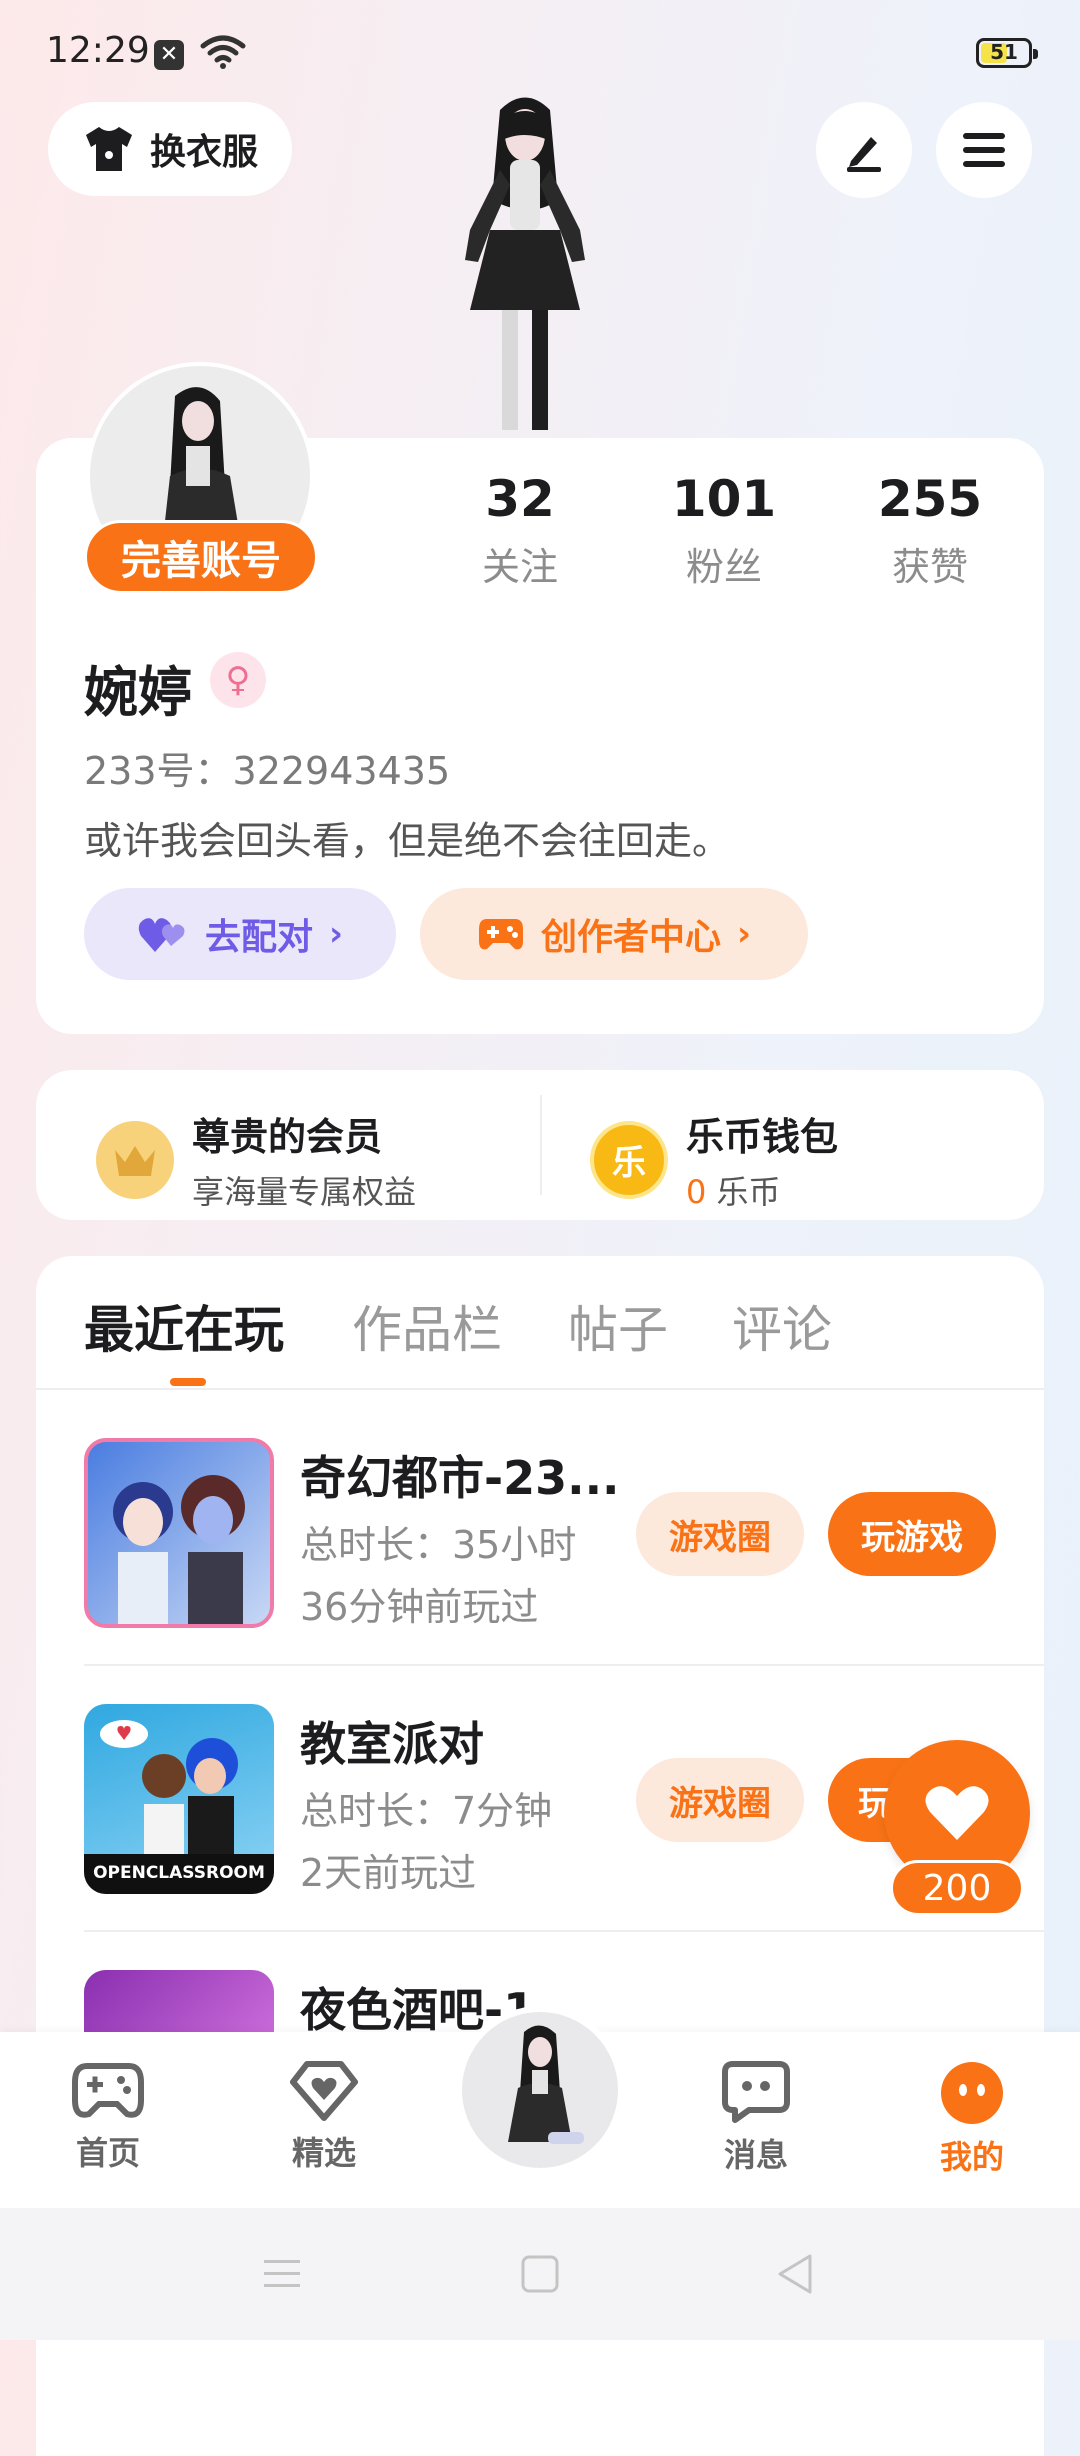 The height and width of the screenshot is (2456, 1080). Describe the element at coordinates (107, 2153) in the screenshot. I see `nav-home-label: 首页` at that location.